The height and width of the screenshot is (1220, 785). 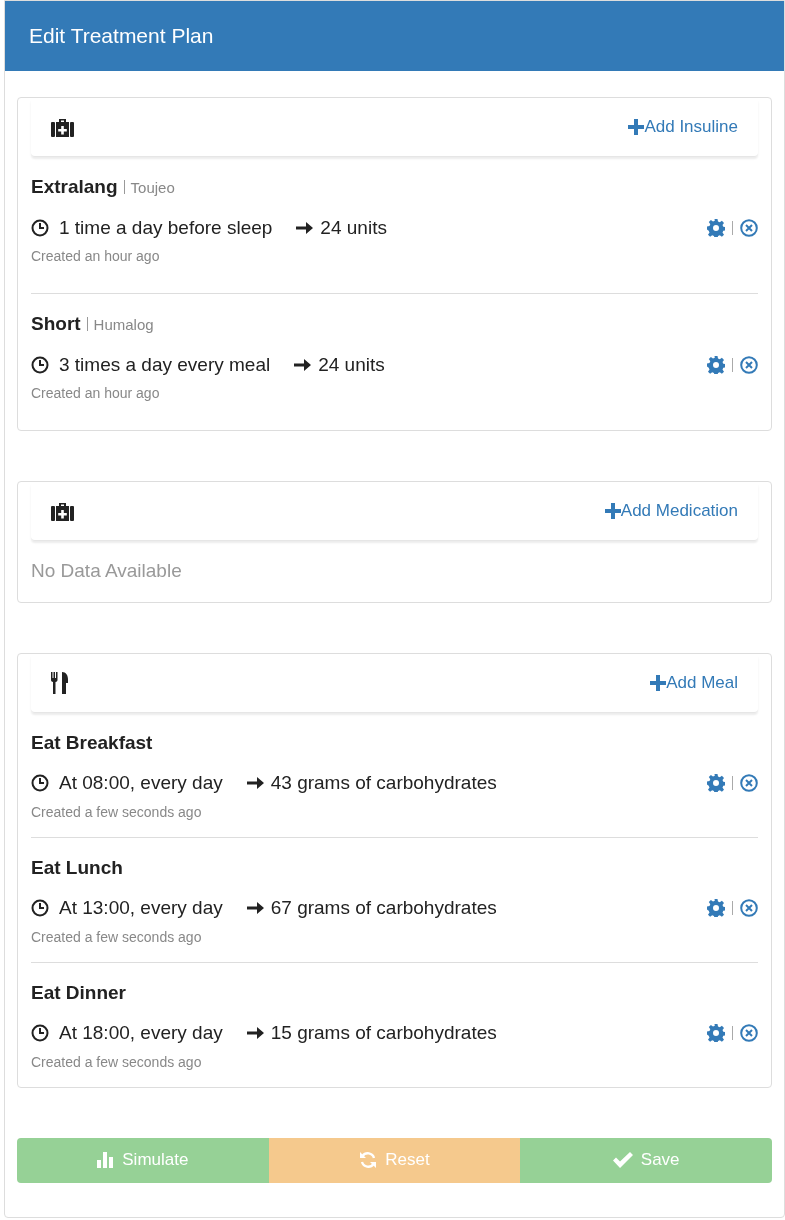 I want to click on add-link: Add Medication, so click(x=671, y=511).